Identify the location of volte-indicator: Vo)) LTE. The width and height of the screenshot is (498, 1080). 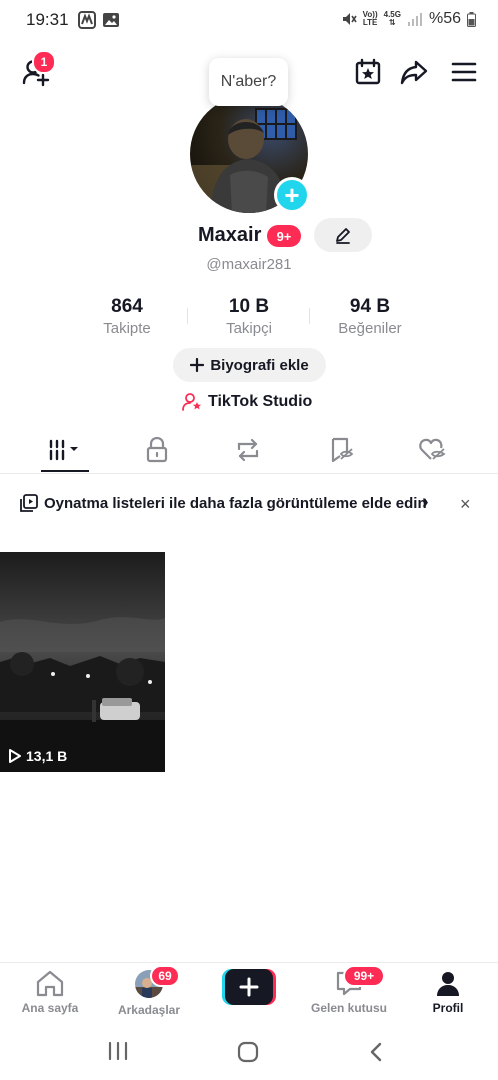
(370, 18).